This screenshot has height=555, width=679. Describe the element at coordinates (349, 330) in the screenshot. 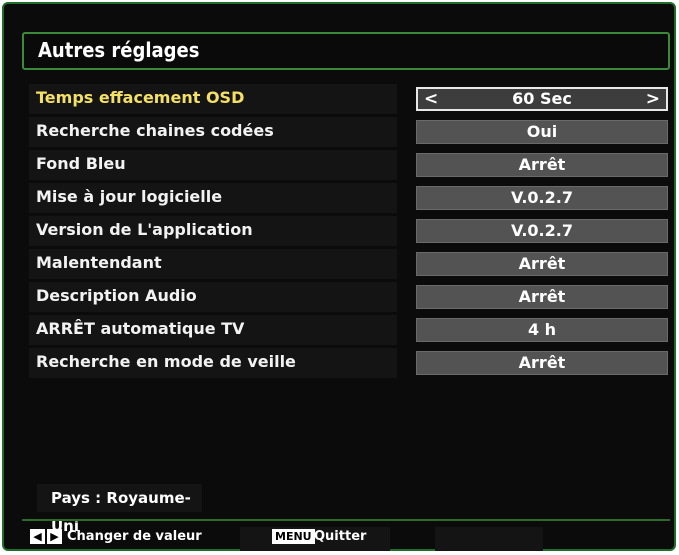

I see `setting-row-auto-tv-off: ARRÊT automatique TV 4 h` at that location.